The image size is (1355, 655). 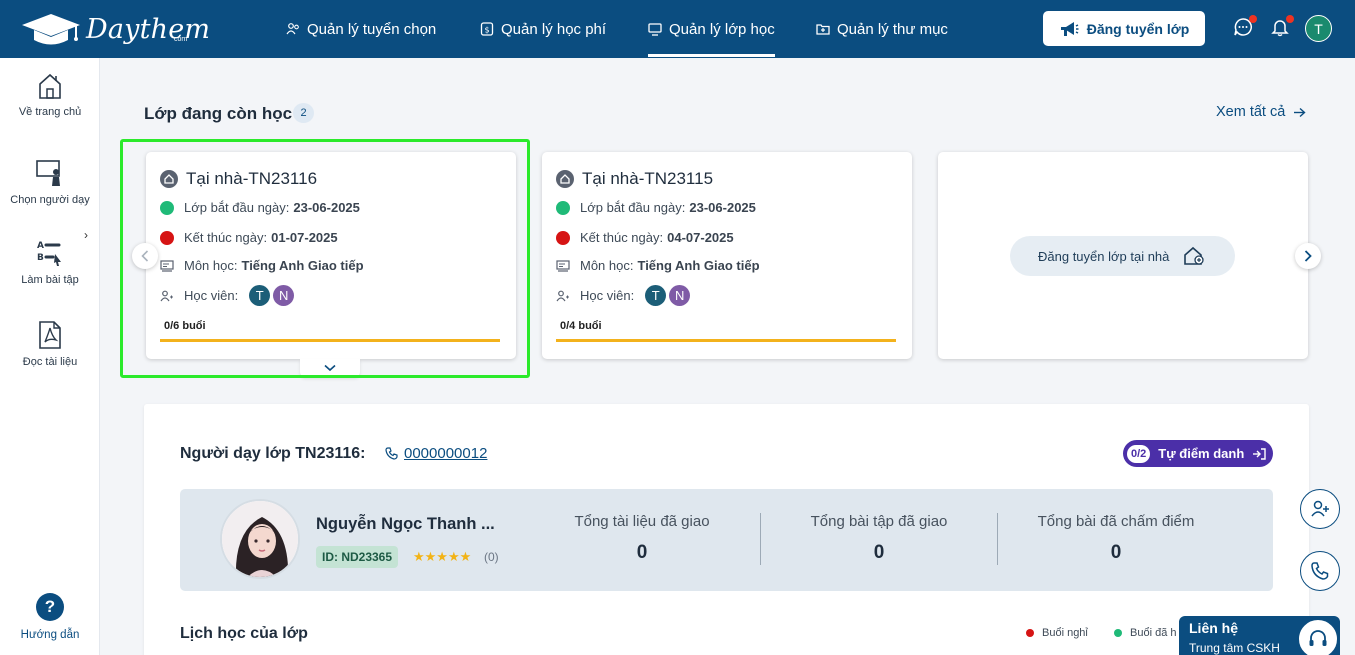 What do you see at coordinates (1116, 521) in the screenshot?
I see `stat-label: Tổng bài đã chấm điểm` at bounding box center [1116, 521].